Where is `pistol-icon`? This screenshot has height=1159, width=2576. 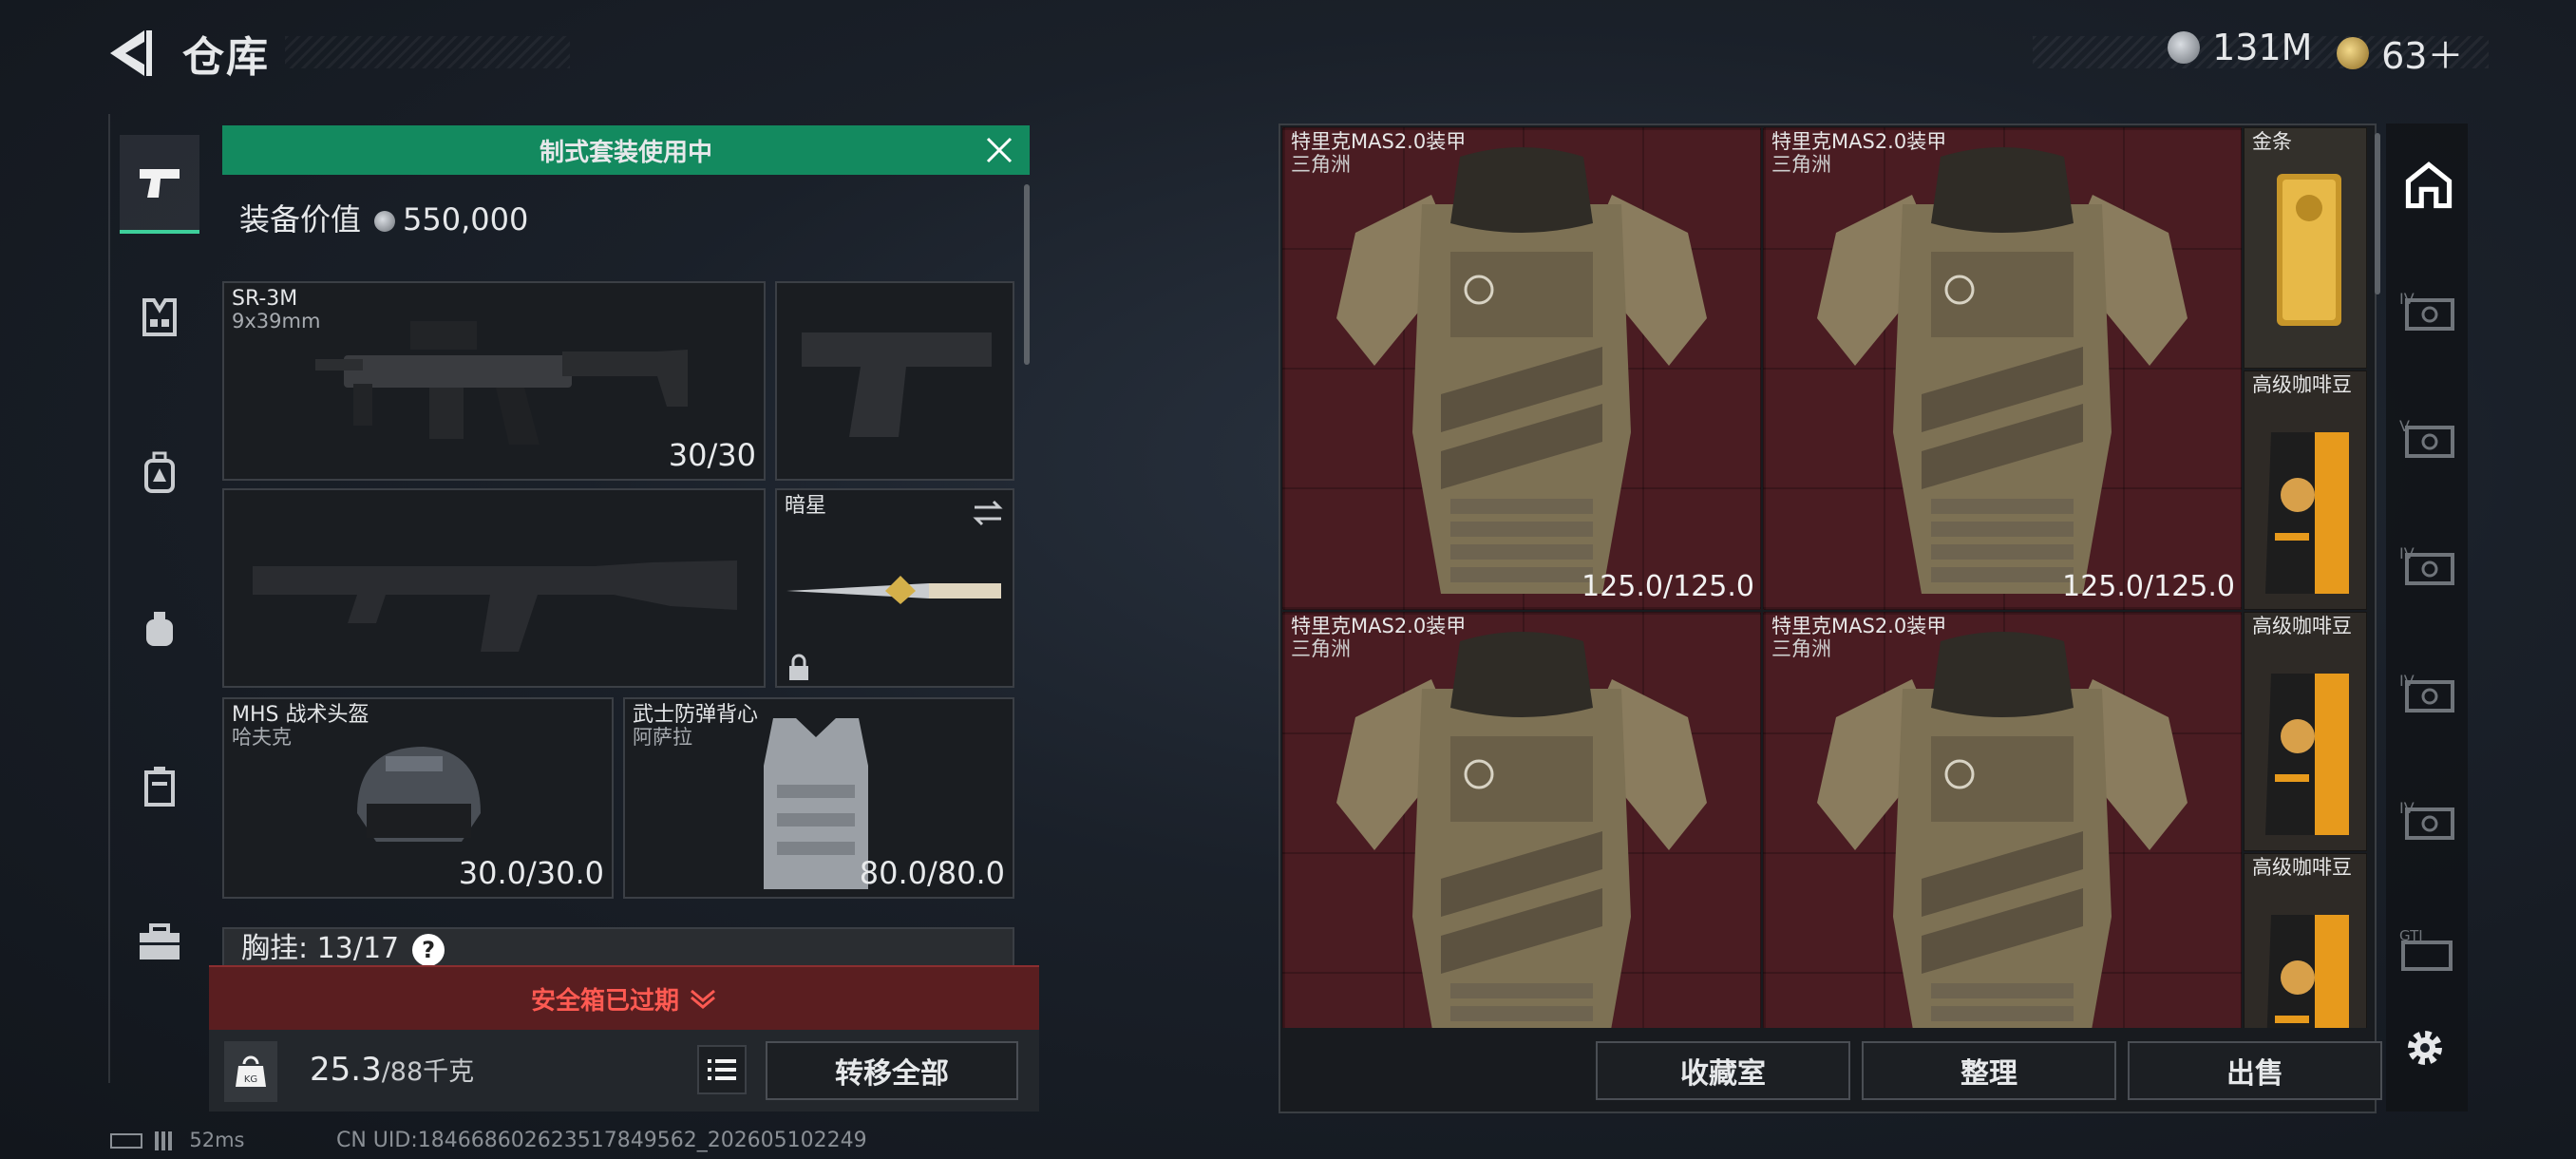 pistol-icon is located at coordinates (160, 183).